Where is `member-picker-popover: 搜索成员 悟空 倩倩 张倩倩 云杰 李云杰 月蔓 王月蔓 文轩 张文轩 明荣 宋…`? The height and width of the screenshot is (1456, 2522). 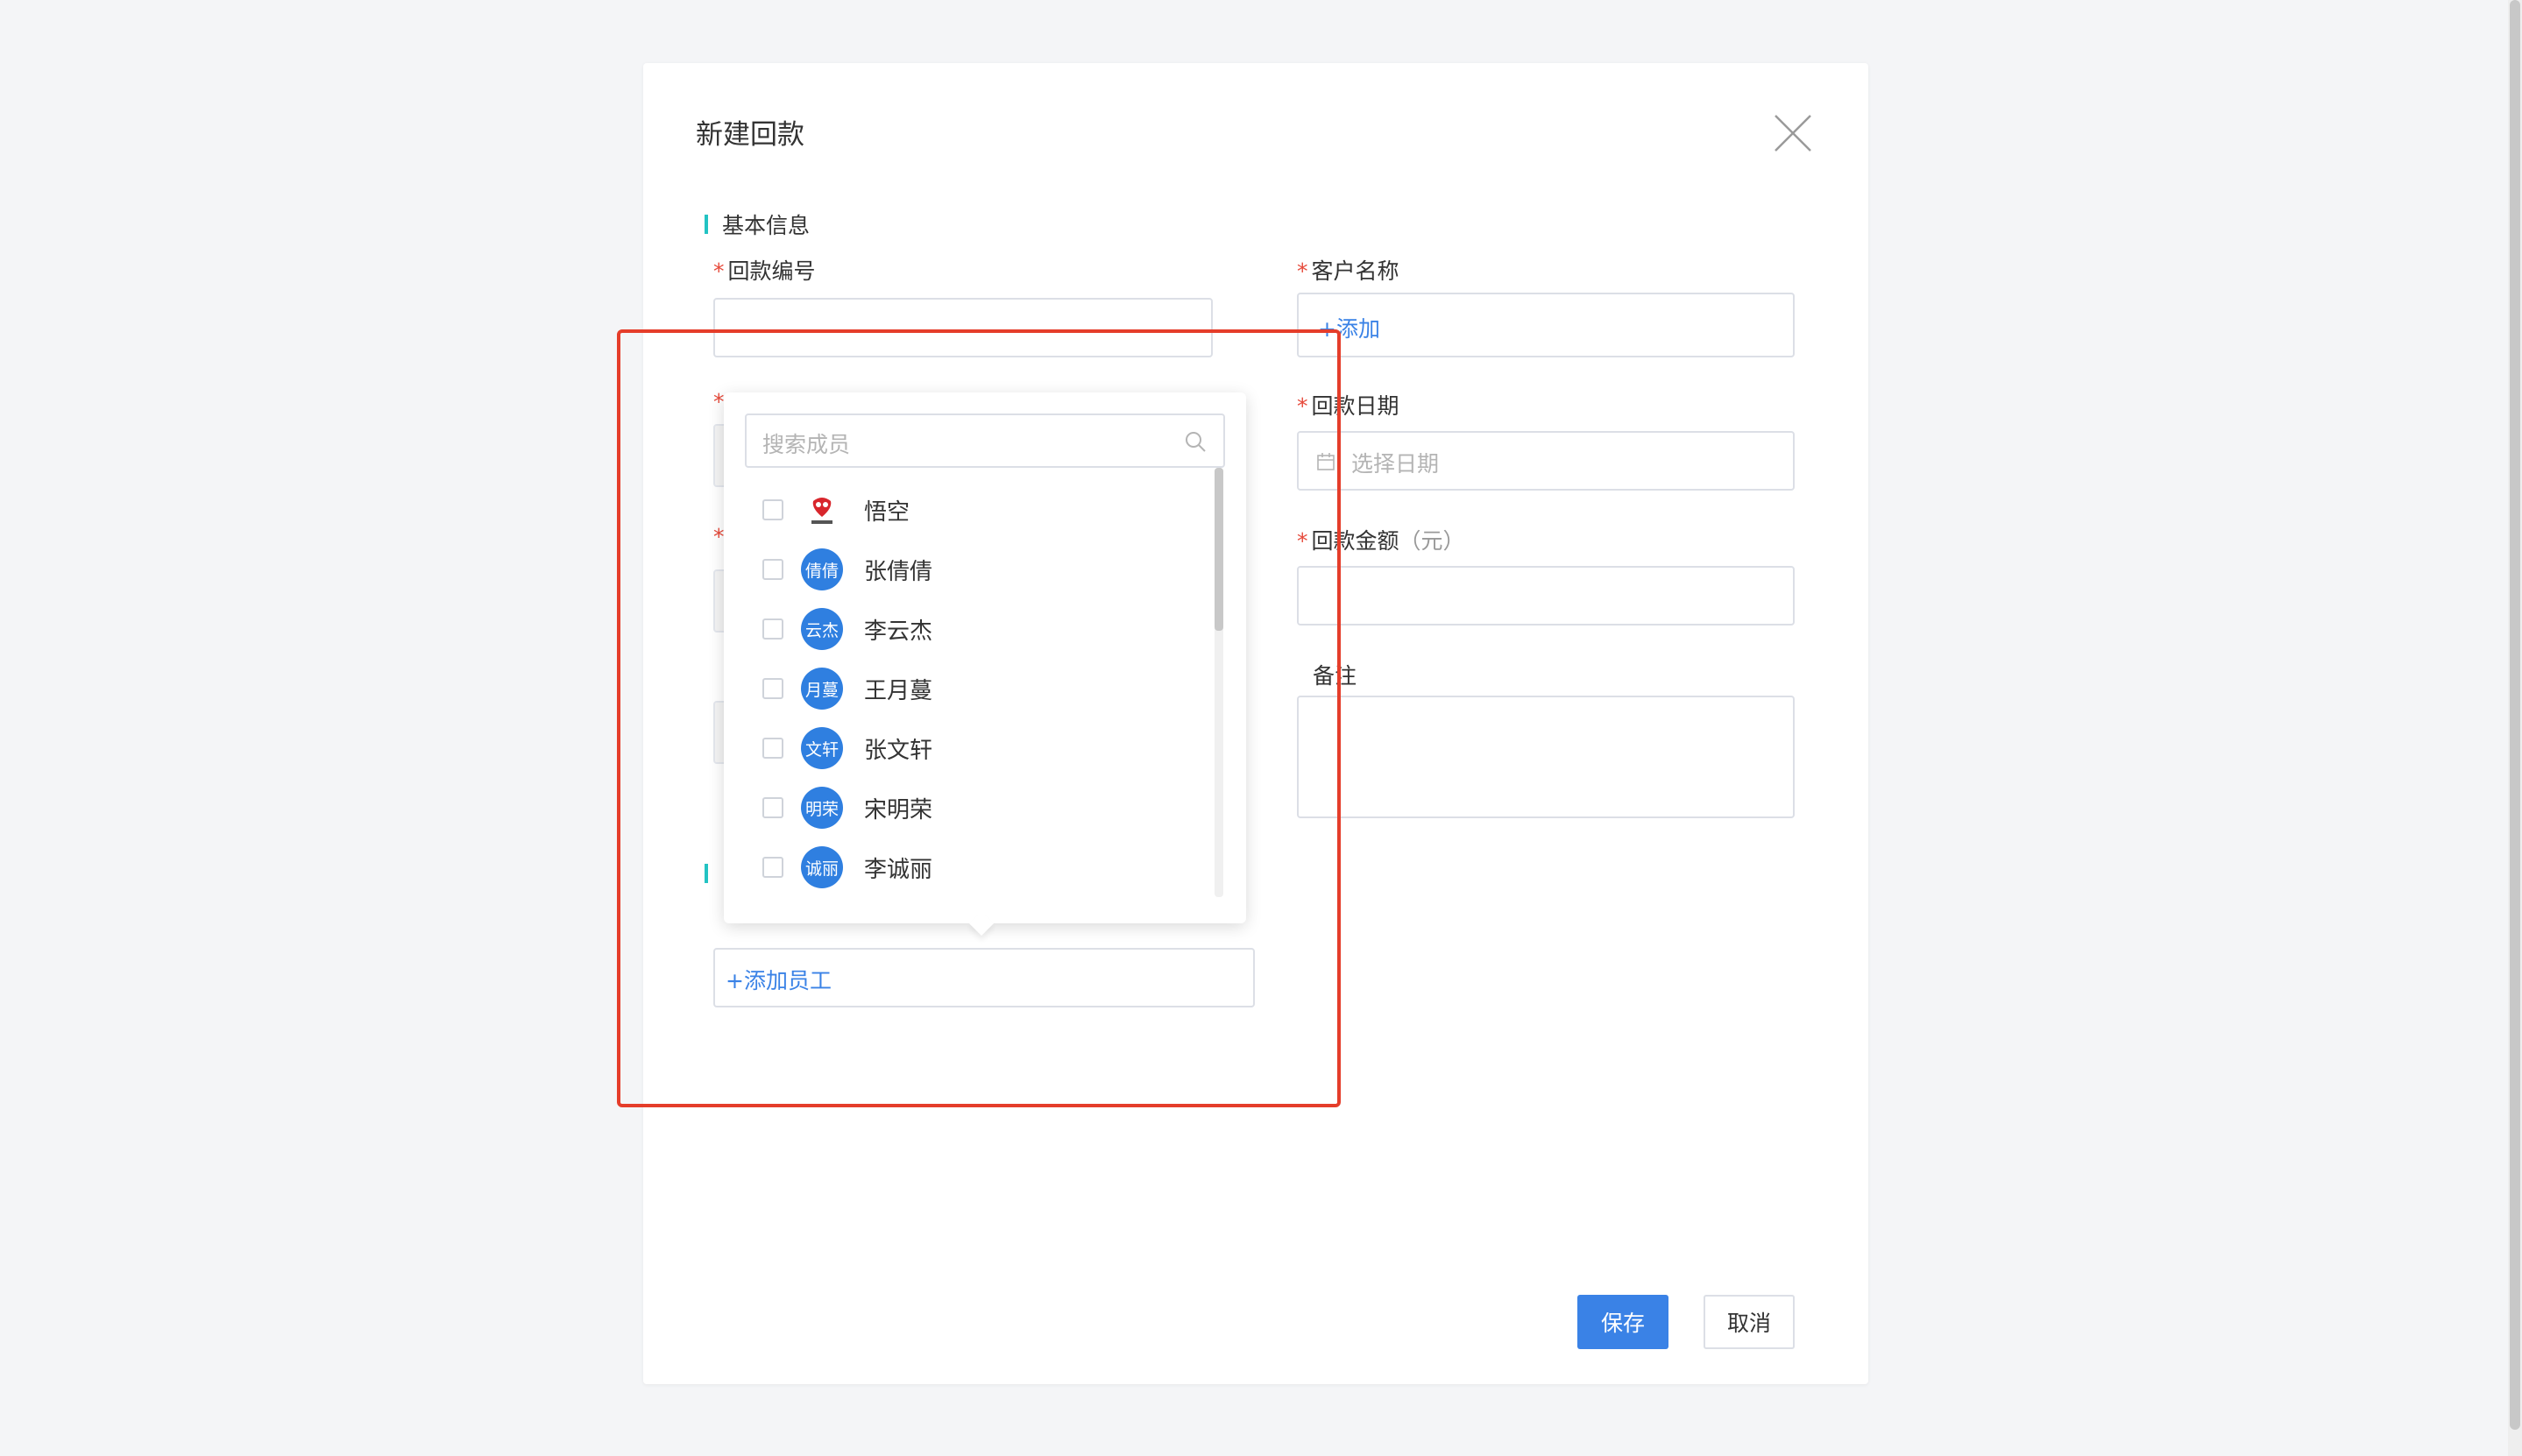
member-picker-popover: 搜索成员 悟空 倩倩 张倩倩 云杰 李云杰 月蔓 王月蔓 文轩 张文轩 明荣 宋… is located at coordinates (985, 664).